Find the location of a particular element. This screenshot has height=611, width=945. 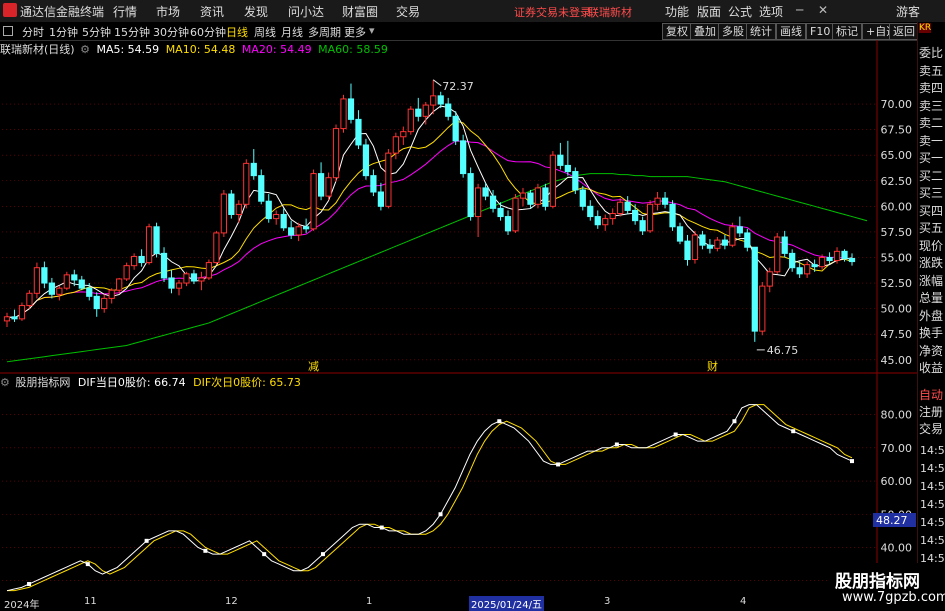

watermark: 股朋指标网 www.7gpzb.com is located at coordinates (886, 586).